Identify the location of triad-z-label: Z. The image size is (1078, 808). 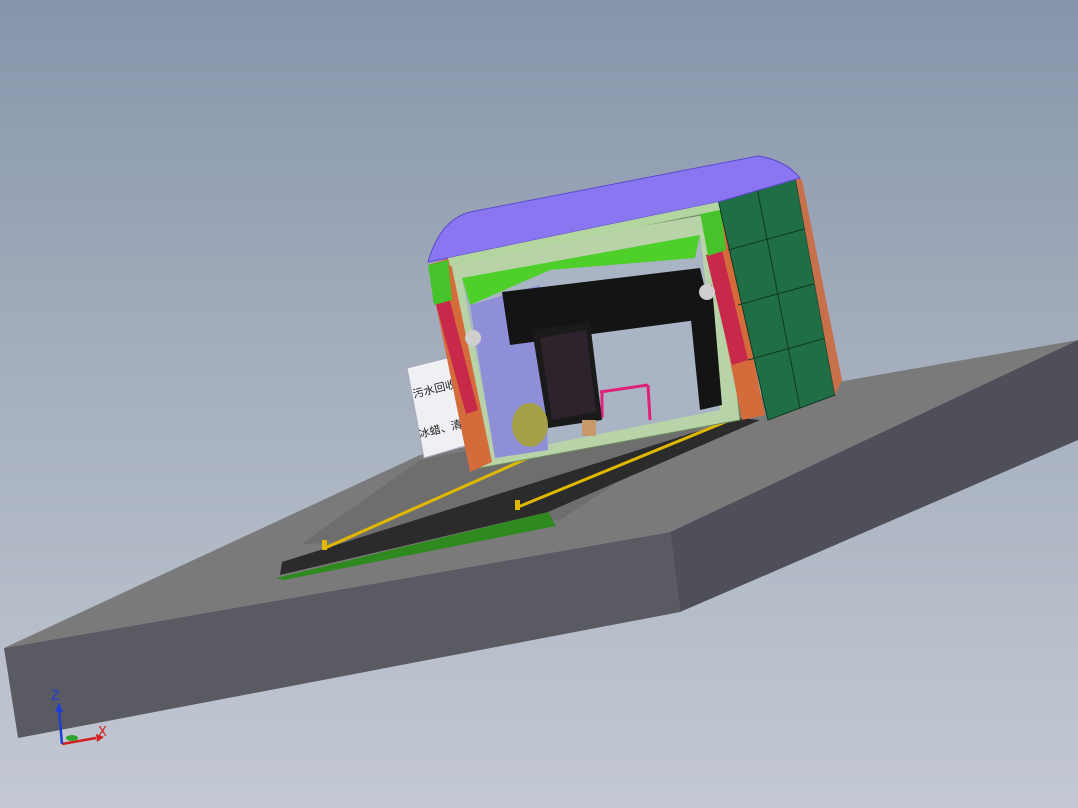
(55, 696).